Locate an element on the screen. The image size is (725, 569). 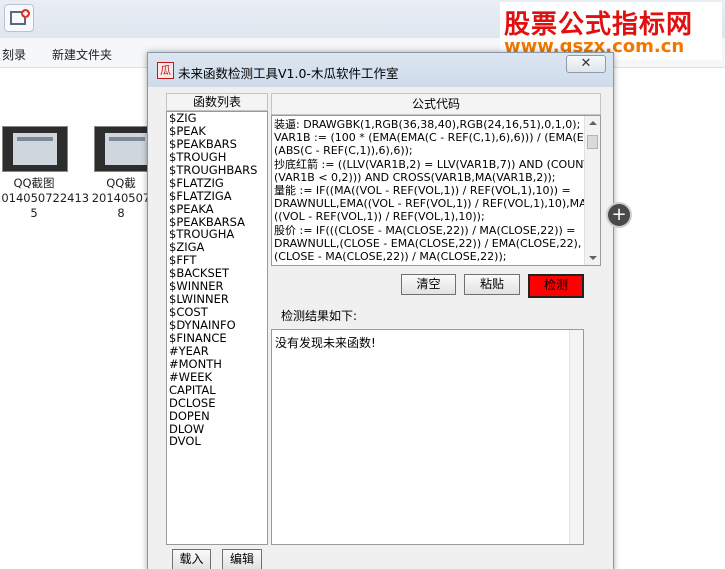
function-list-item: $TROUGH is located at coordinates (217, 157).